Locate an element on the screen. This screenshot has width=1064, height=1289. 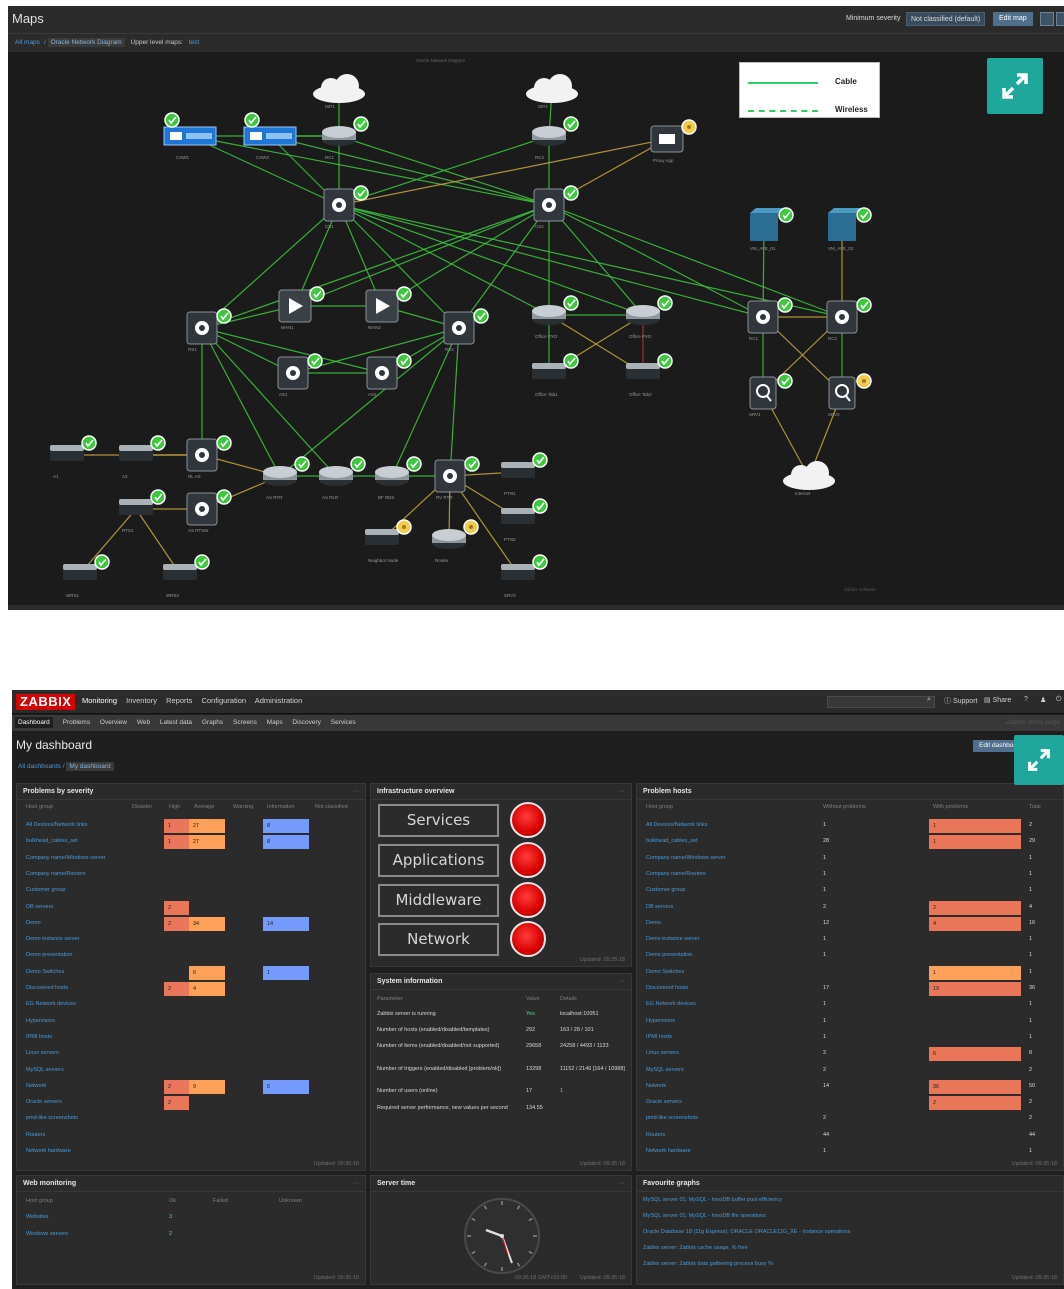
map-node-cloud-icon is located at coordinates (809, 475).